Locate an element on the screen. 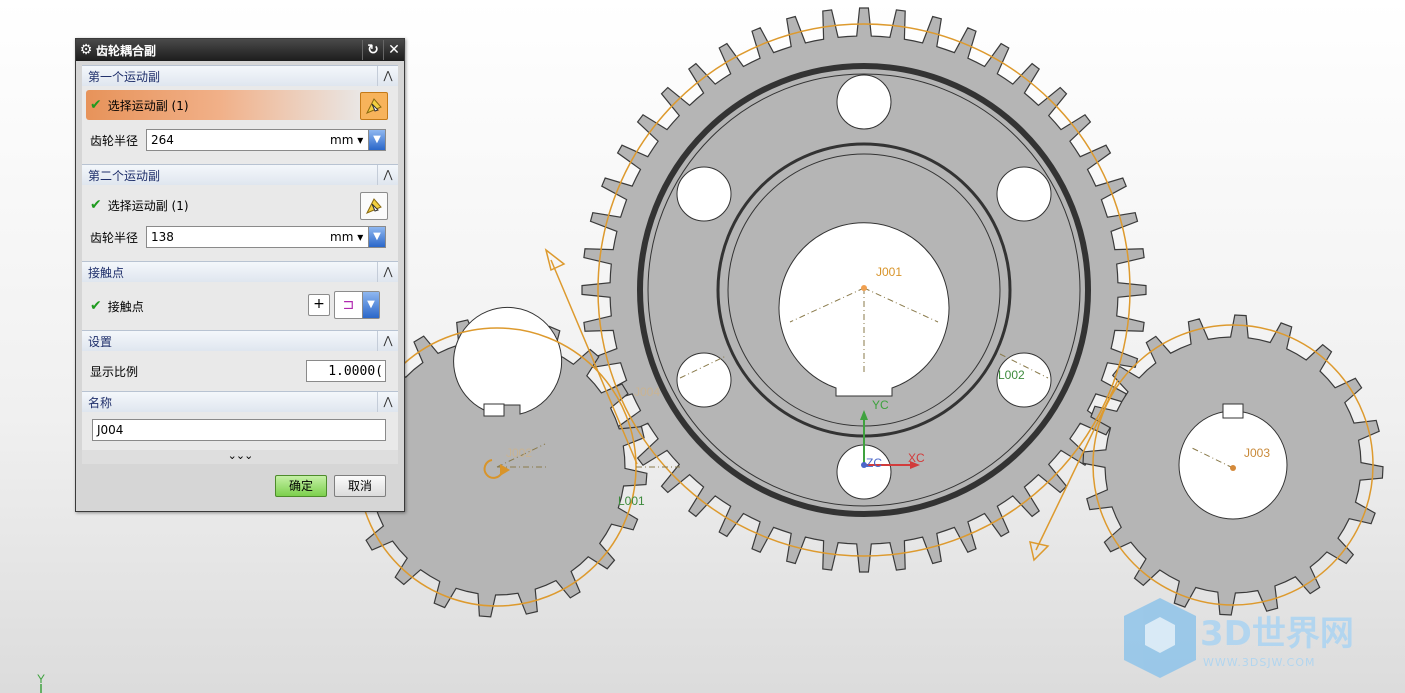 The image size is (1405, 693). watermark-url: WWW.3DSJW.COM is located at coordinates (1259, 662).